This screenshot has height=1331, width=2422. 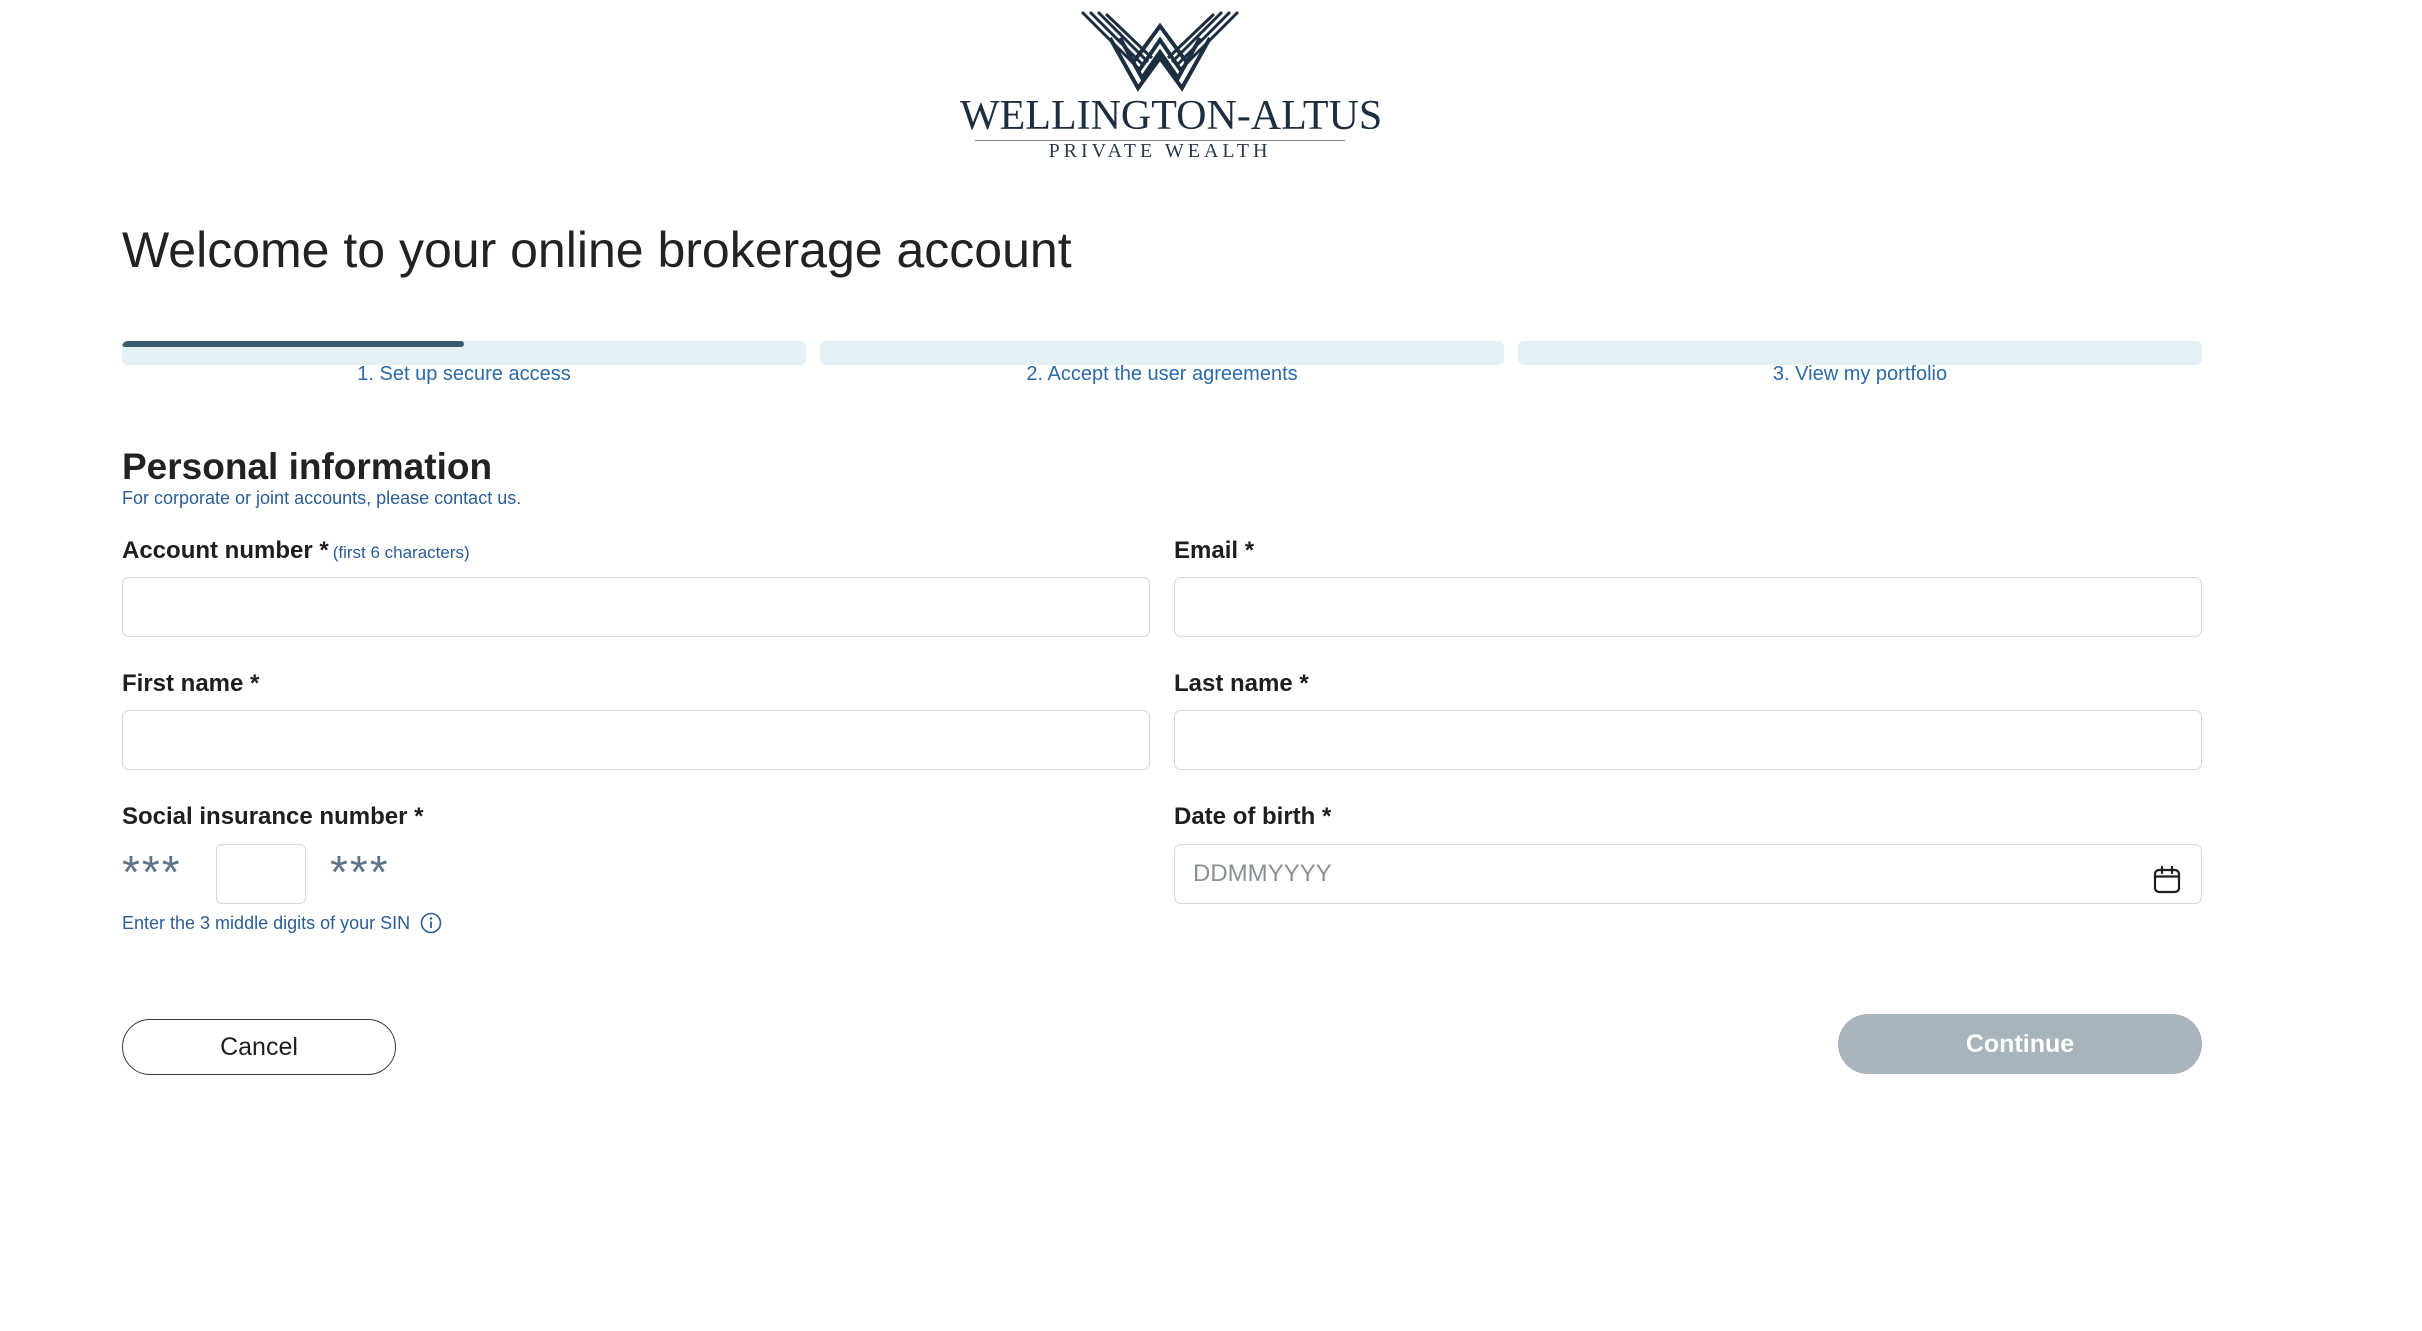 I want to click on step-1-set-up-secure-access: 1. Set up secure access, so click(x=464, y=365).